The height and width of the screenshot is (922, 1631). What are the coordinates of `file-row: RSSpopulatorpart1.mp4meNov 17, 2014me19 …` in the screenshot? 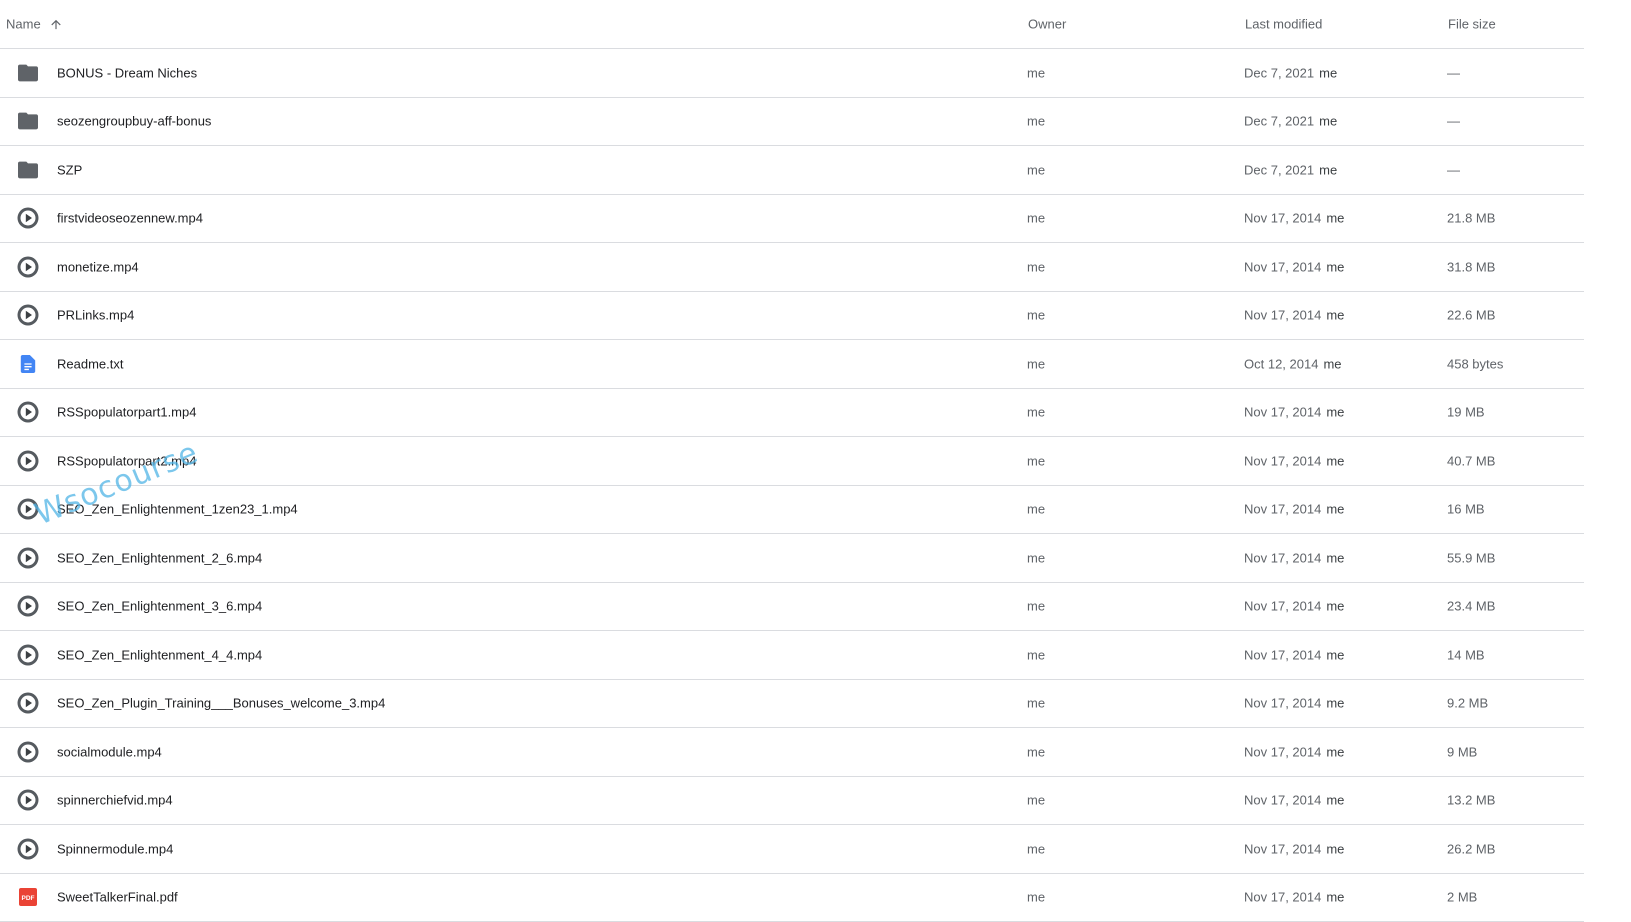 It's located at (792, 413).